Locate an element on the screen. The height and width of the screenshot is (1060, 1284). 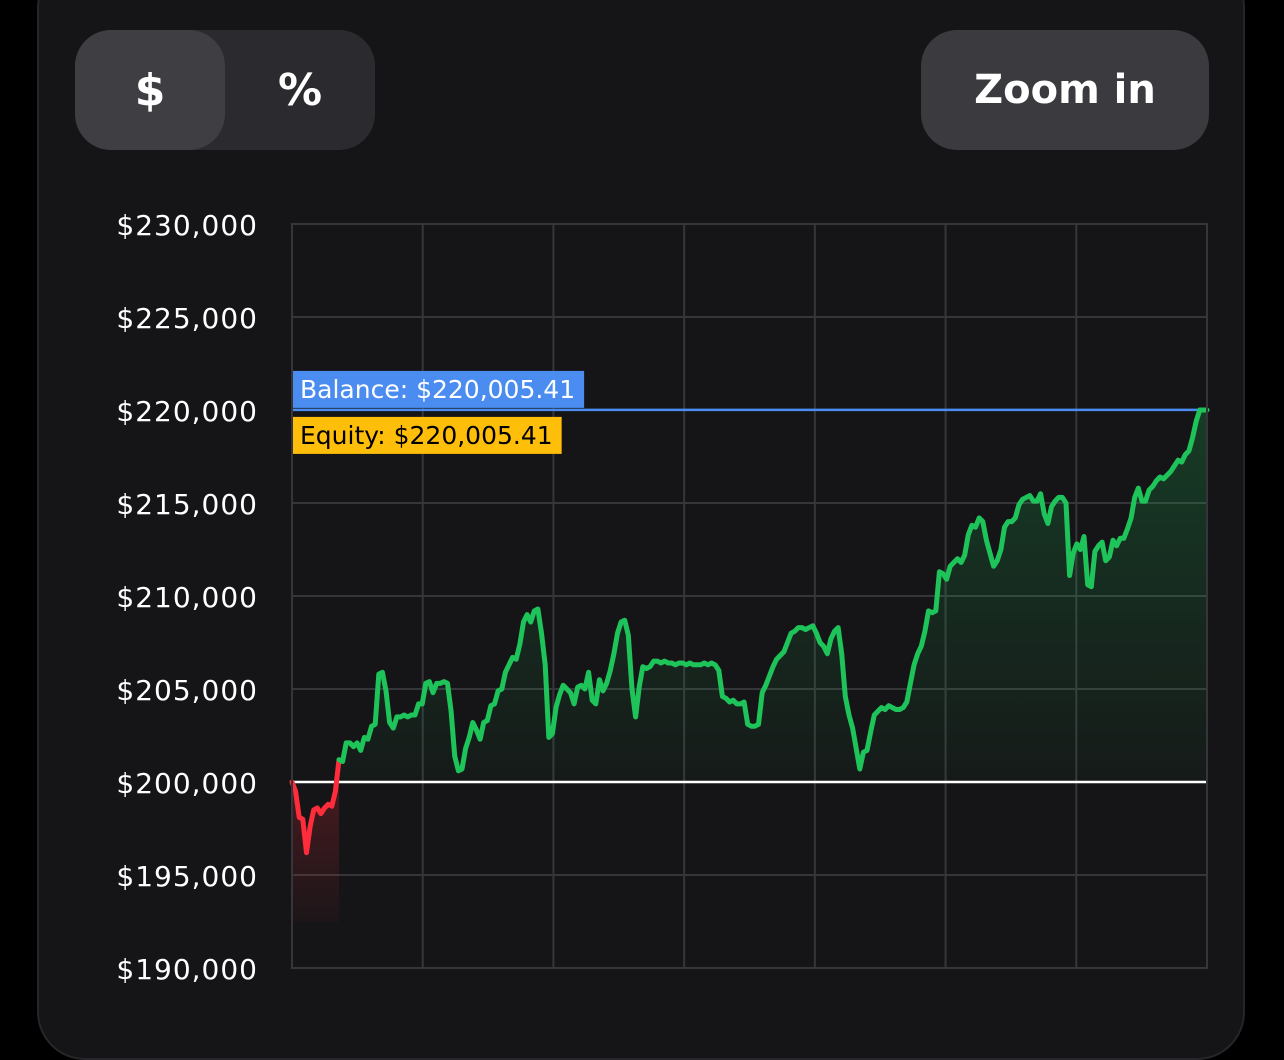
y-tick-label: $230,000 is located at coordinates (187, 225).